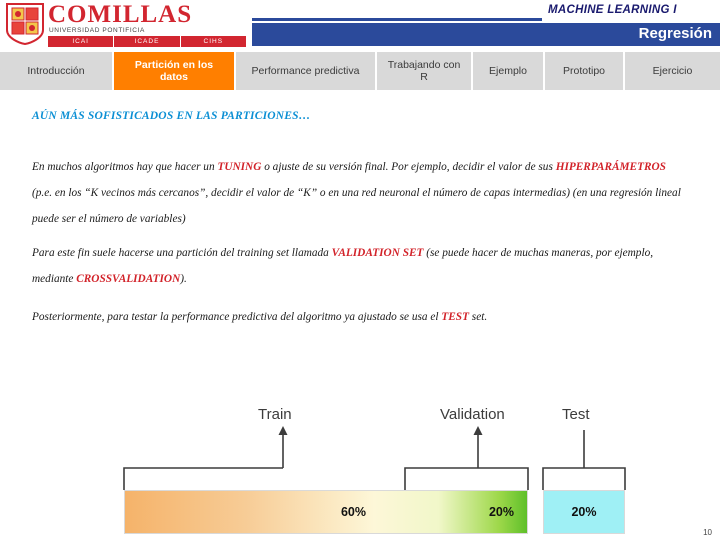 This screenshot has width=720, height=540. I want to click on logo-schools-bar: ICAI ICADE CIHS, so click(147, 41).